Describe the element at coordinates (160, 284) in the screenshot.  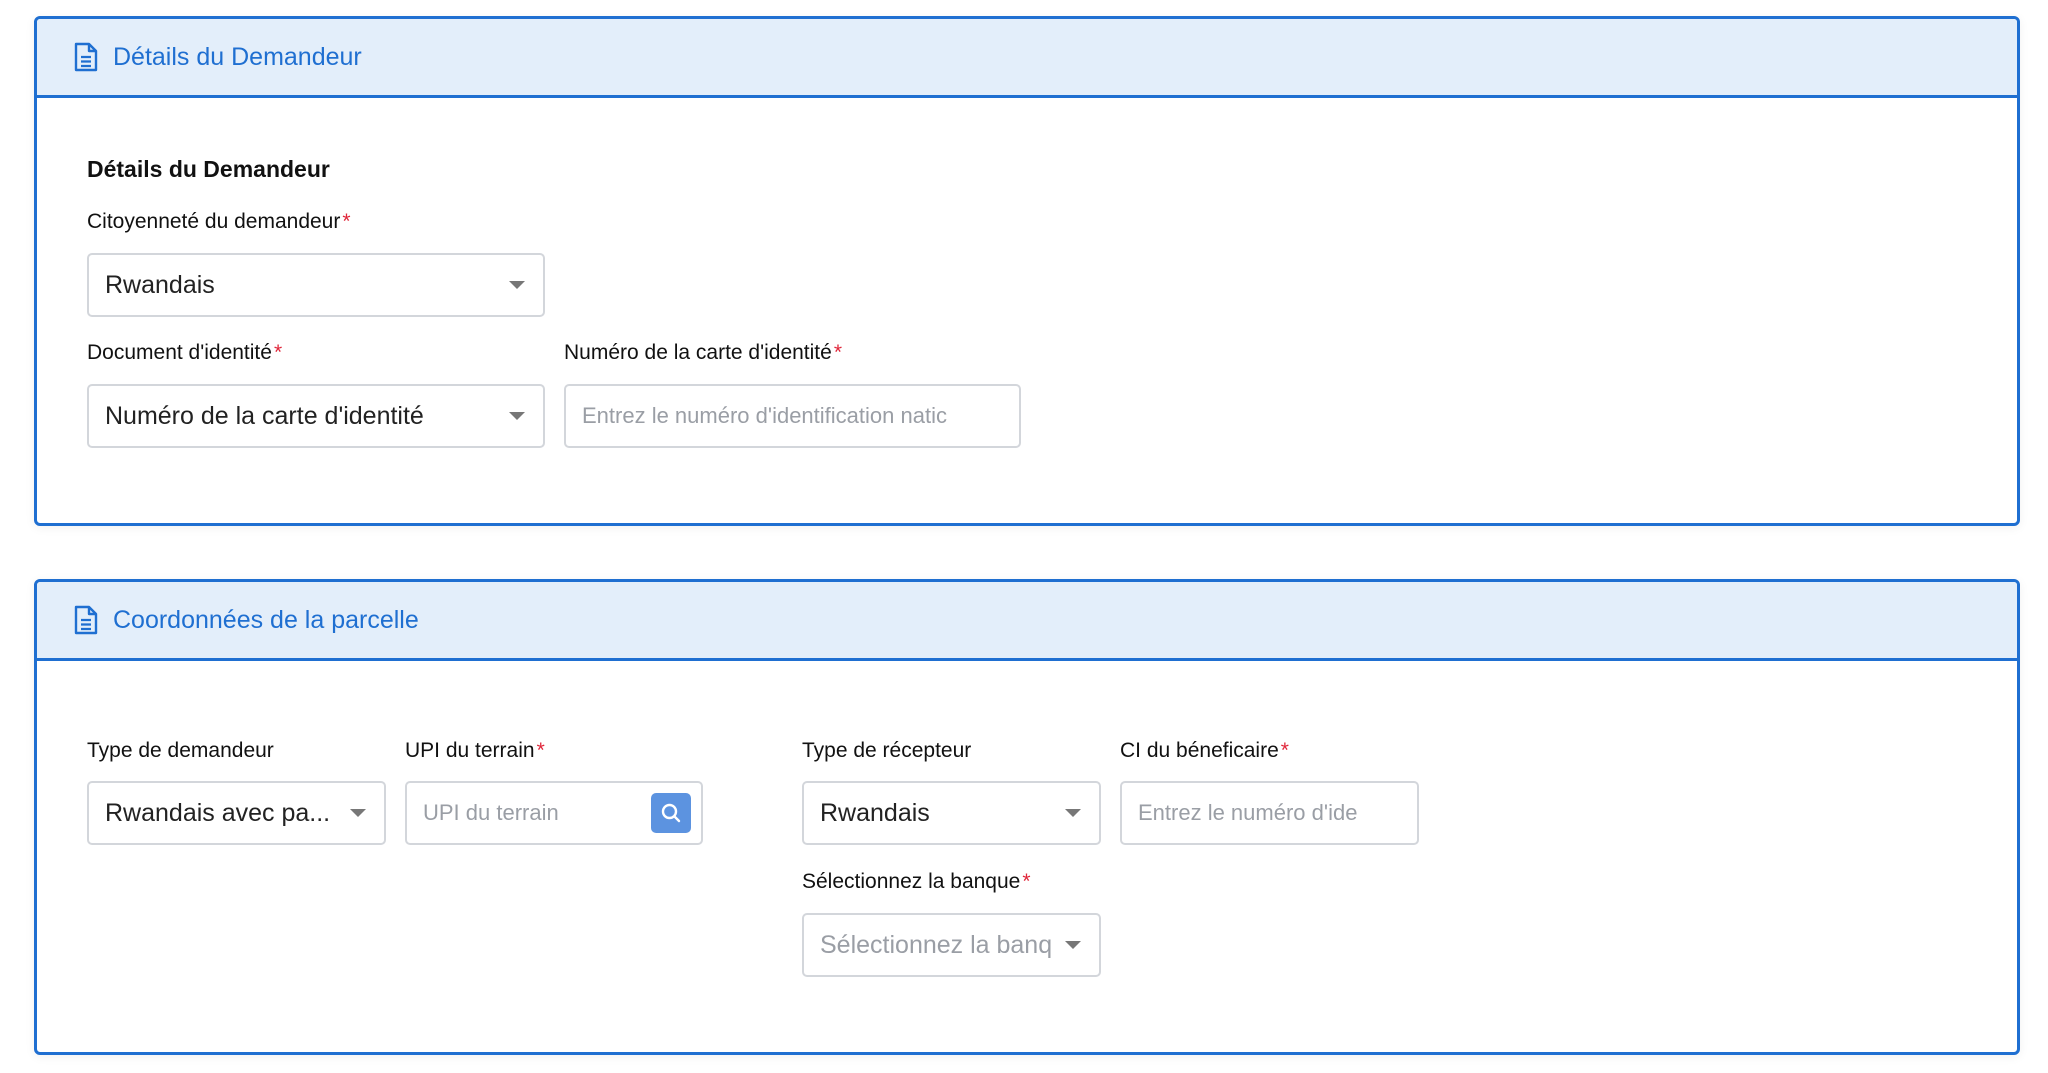
I see `citizenship-value: Rwandais` at that location.